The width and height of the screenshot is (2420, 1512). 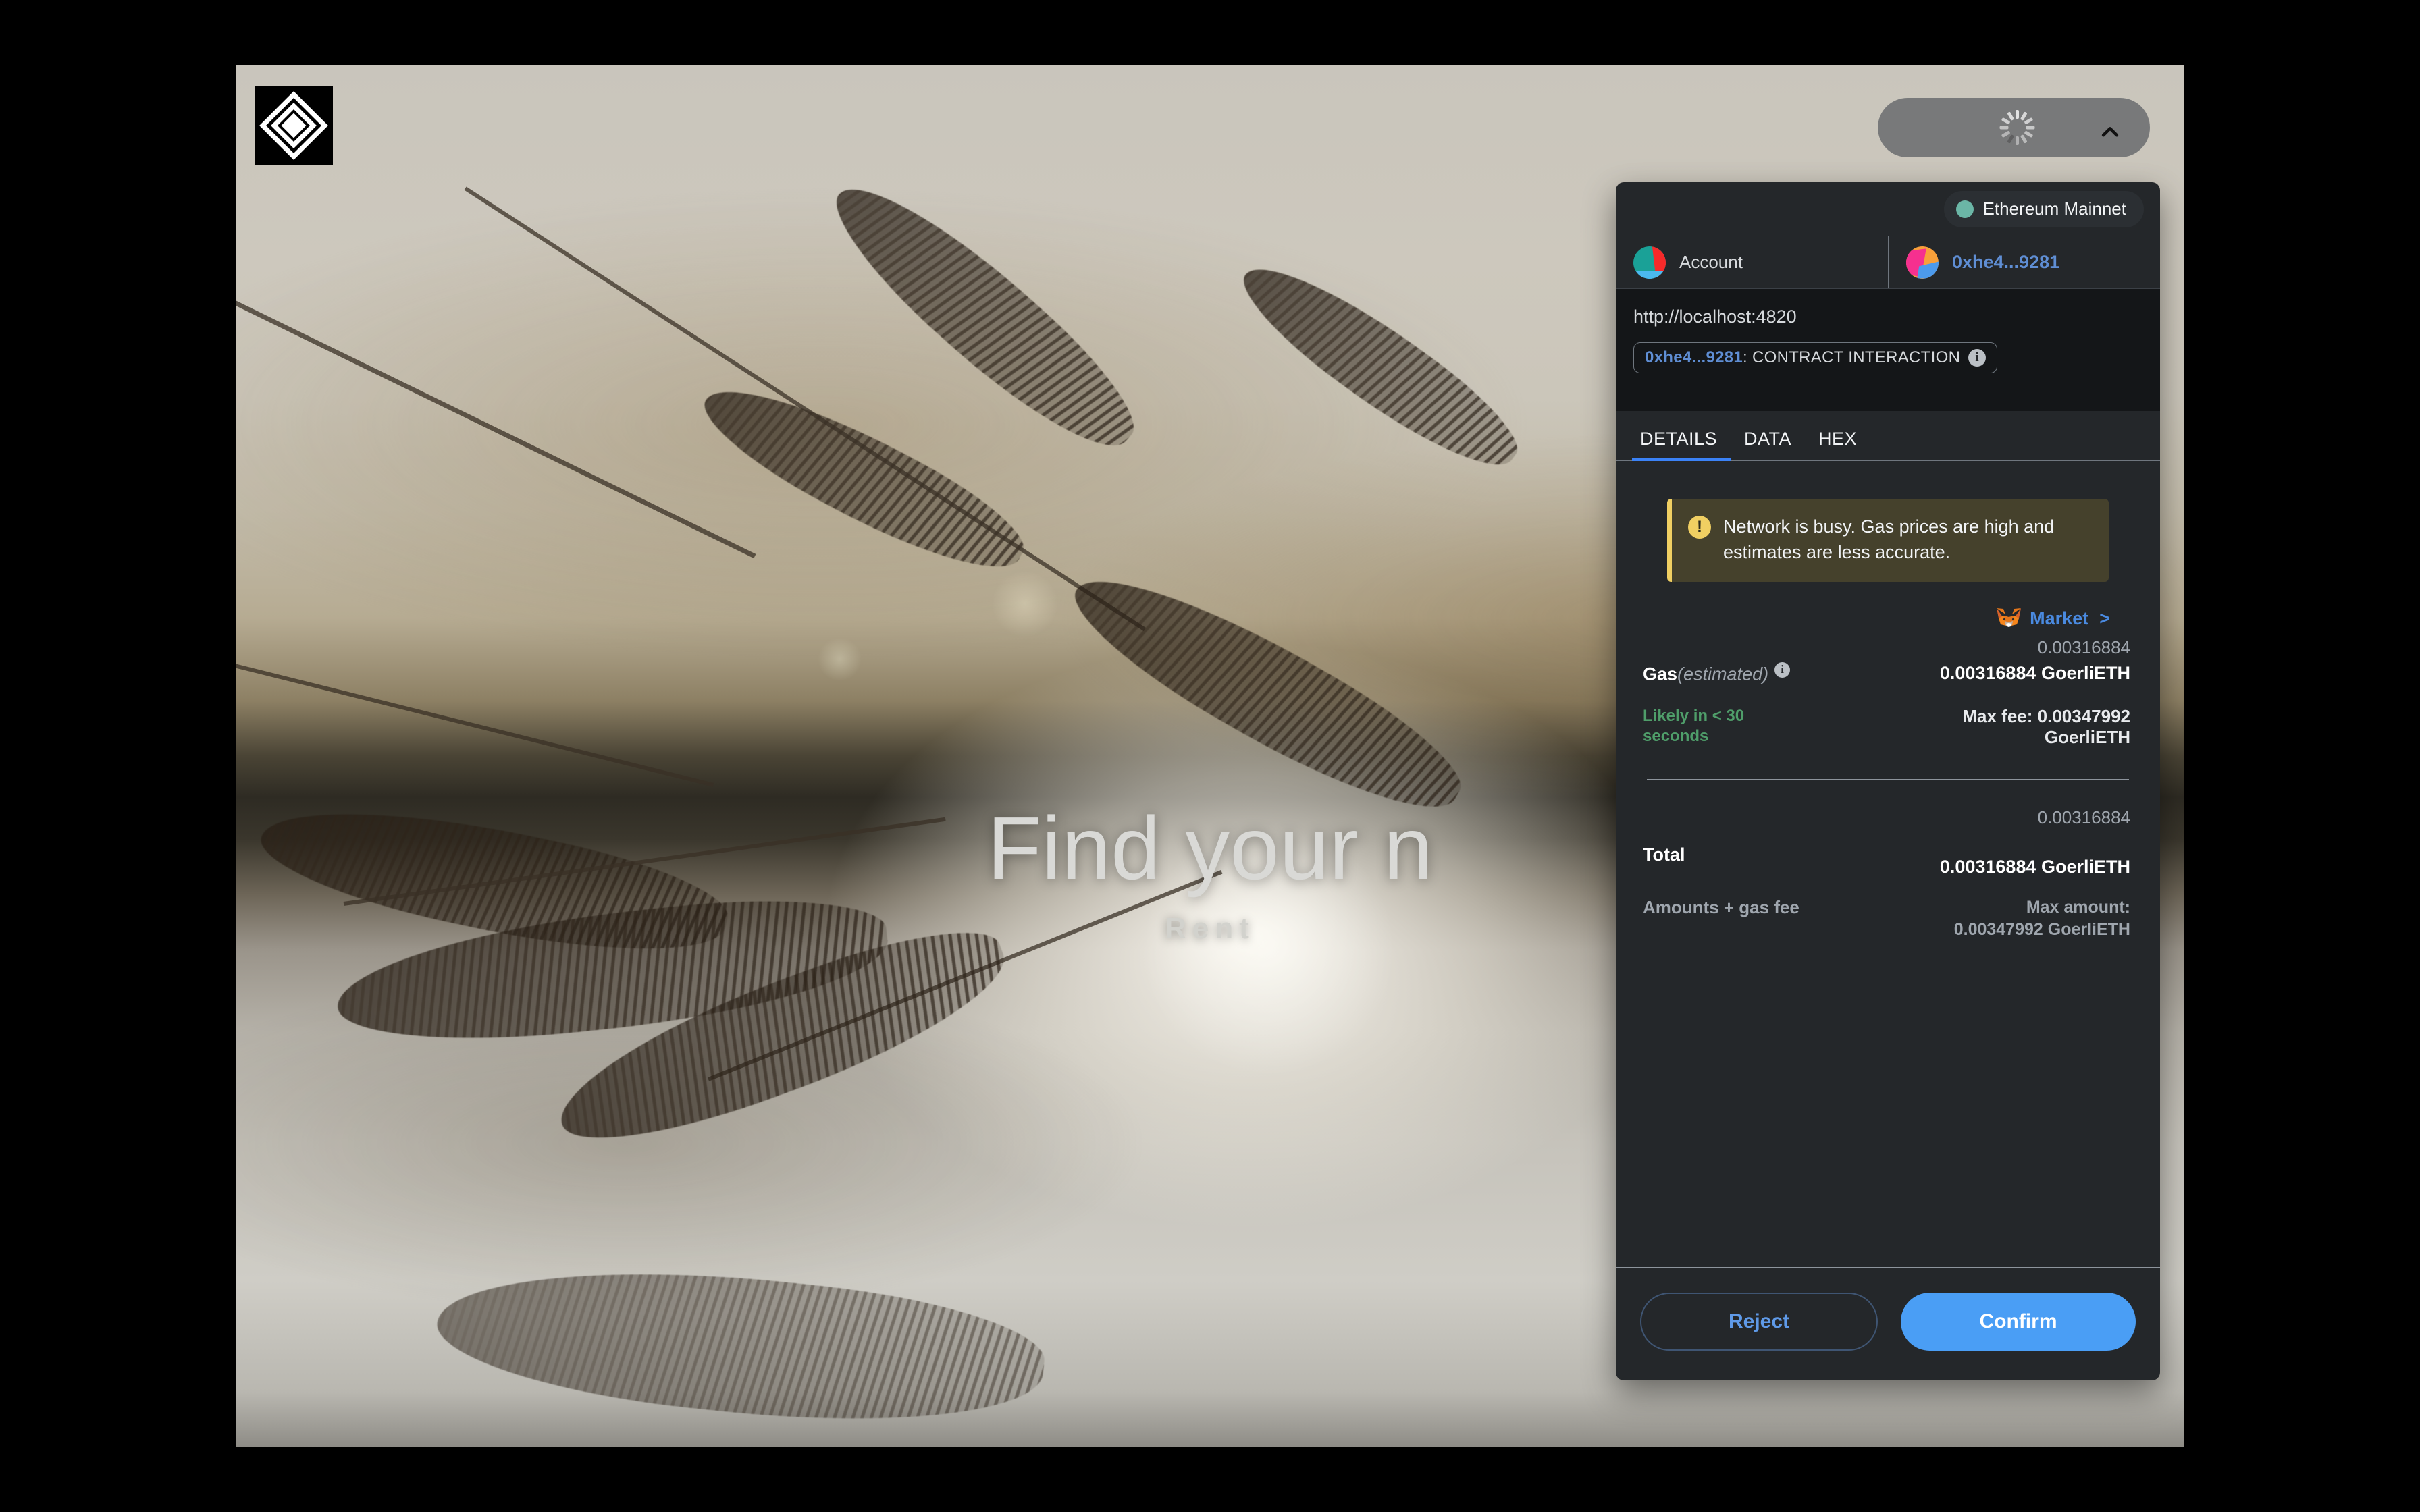 What do you see at coordinates (2046, 727) in the screenshot?
I see `gas-max-fee: Max fee: 0.00347992 GoerliETH` at bounding box center [2046, 727].